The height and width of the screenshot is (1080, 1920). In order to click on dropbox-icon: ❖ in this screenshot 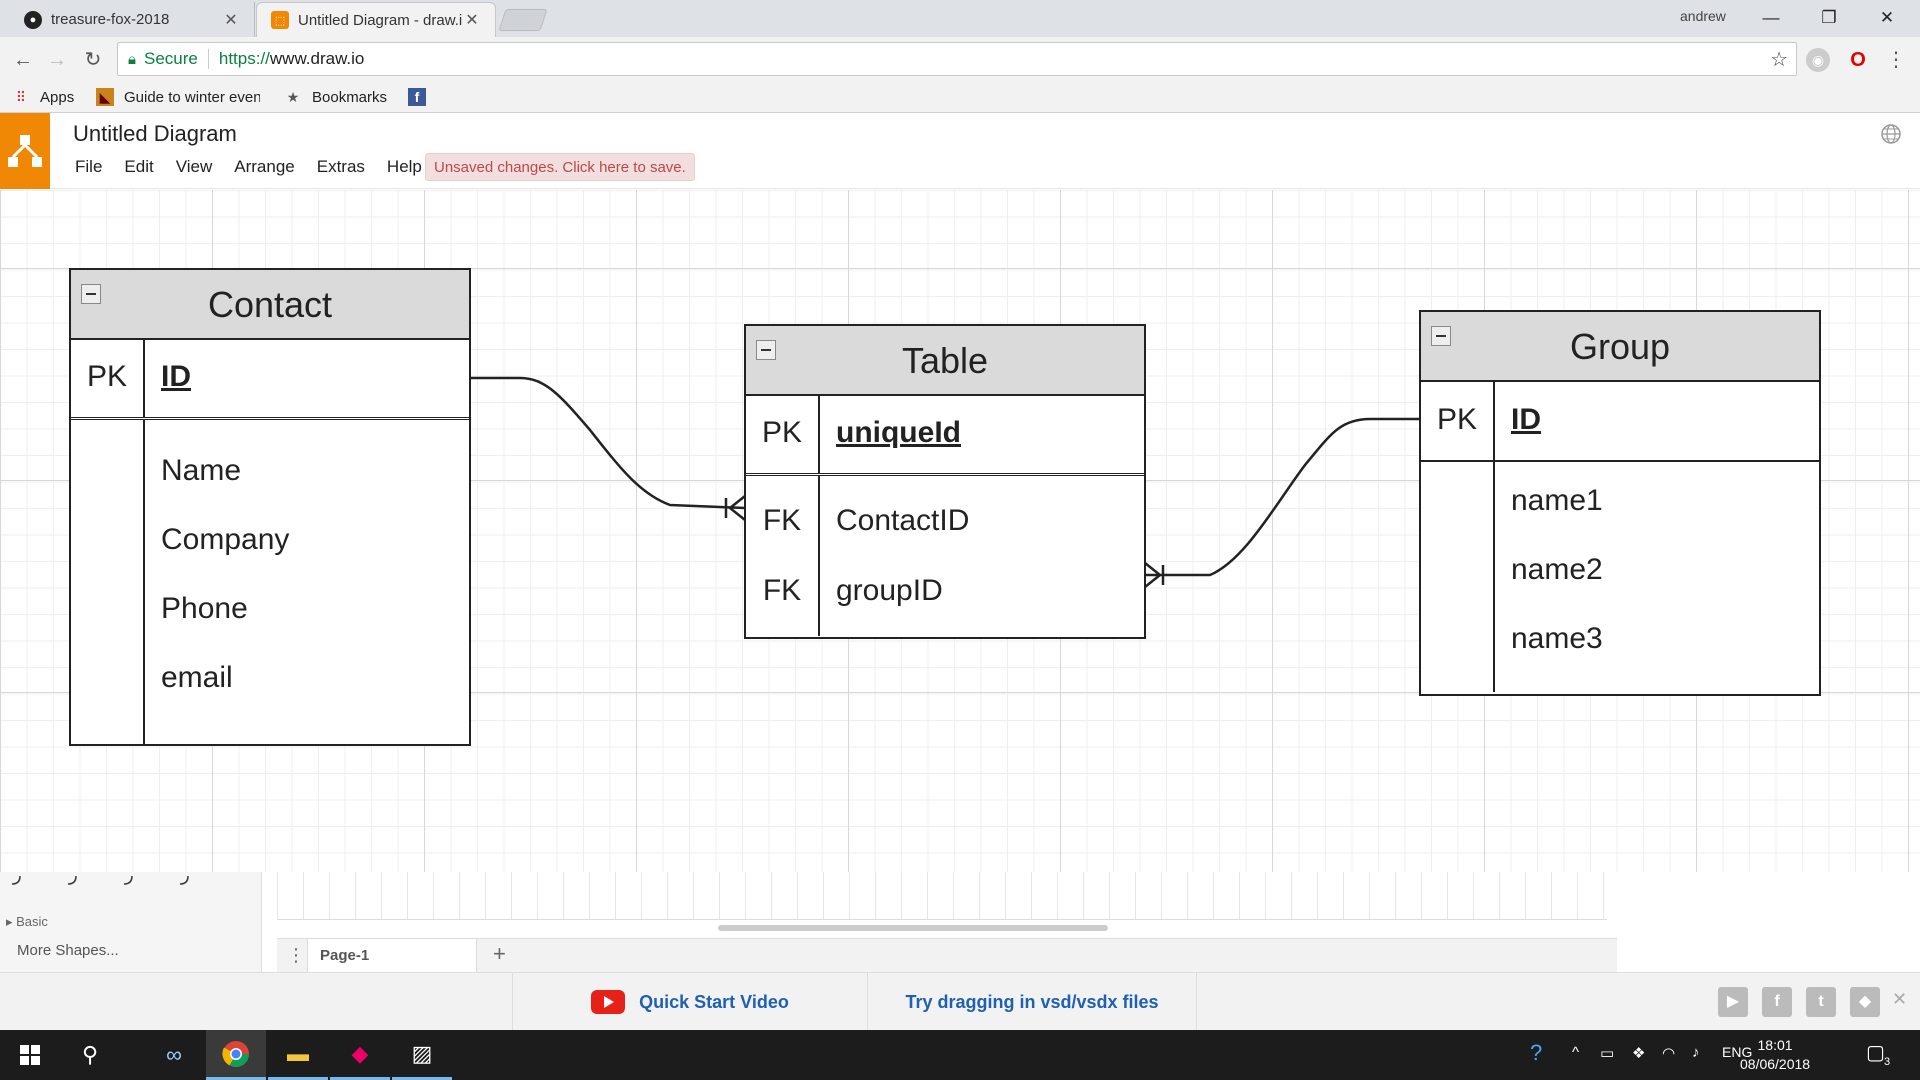, I will do `click(1638, 1053)`.